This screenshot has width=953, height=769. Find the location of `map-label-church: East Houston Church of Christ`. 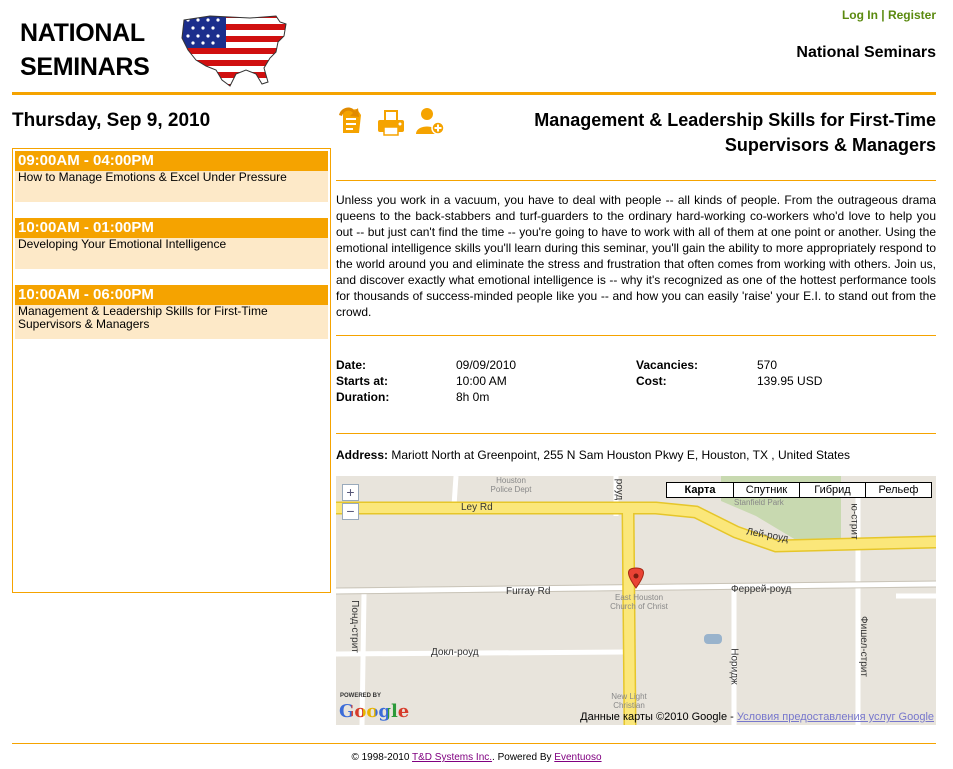

map-label-church: East Houston Church of Christ is located at coordinates (639, 602).